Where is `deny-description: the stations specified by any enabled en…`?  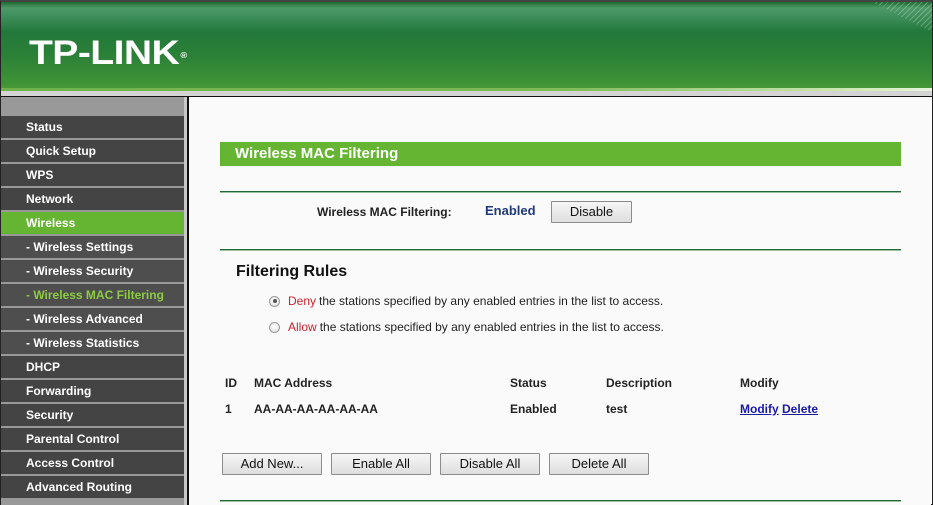
deny-description: the stations specified by any enabled en… is located at coordinates (491, 301).